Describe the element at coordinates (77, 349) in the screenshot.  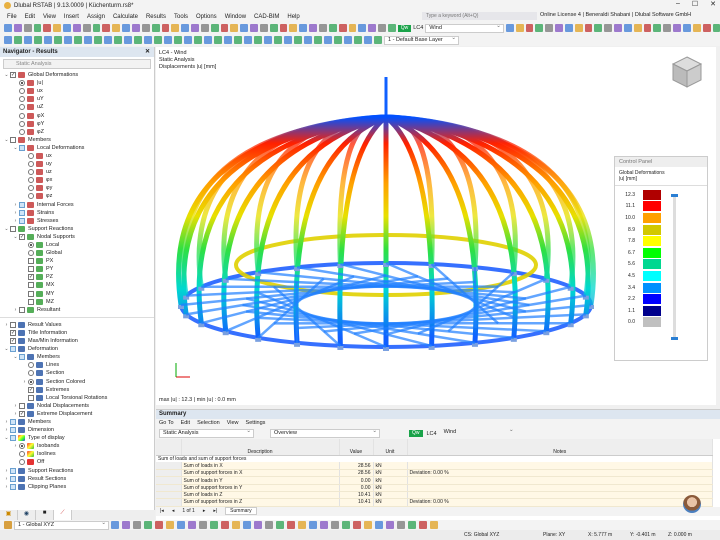
I see `tree-item: ⌄ Deformation` at that location.